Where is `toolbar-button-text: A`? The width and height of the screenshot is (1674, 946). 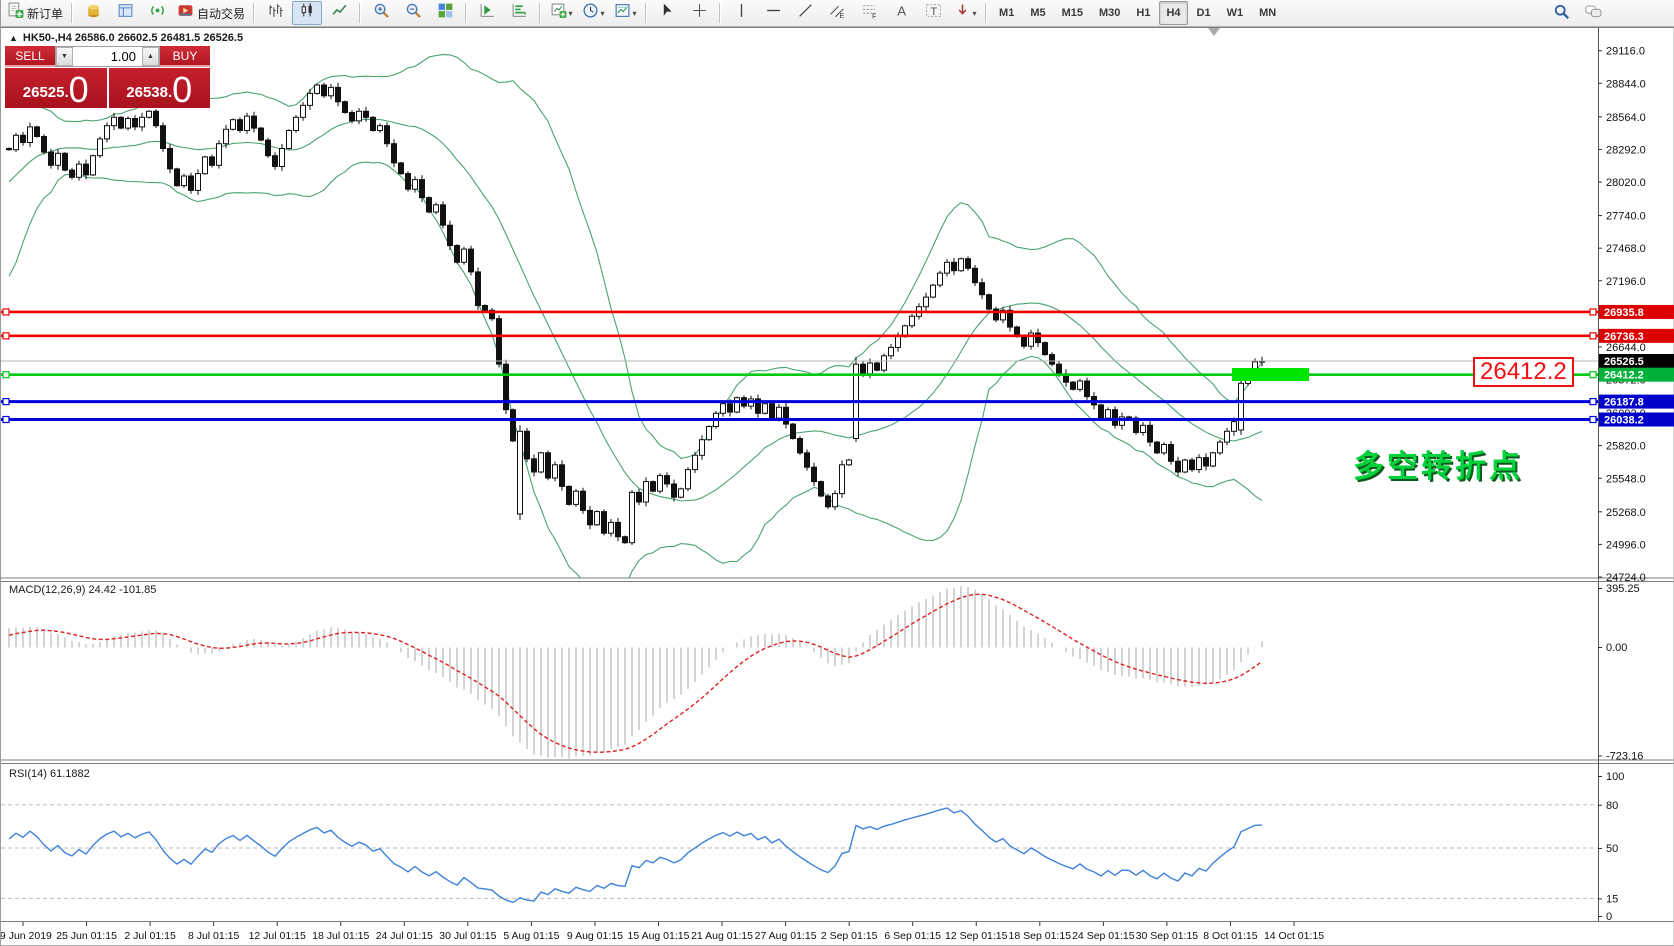
toolbar-button-text: A is located at coordinates (901, 13).